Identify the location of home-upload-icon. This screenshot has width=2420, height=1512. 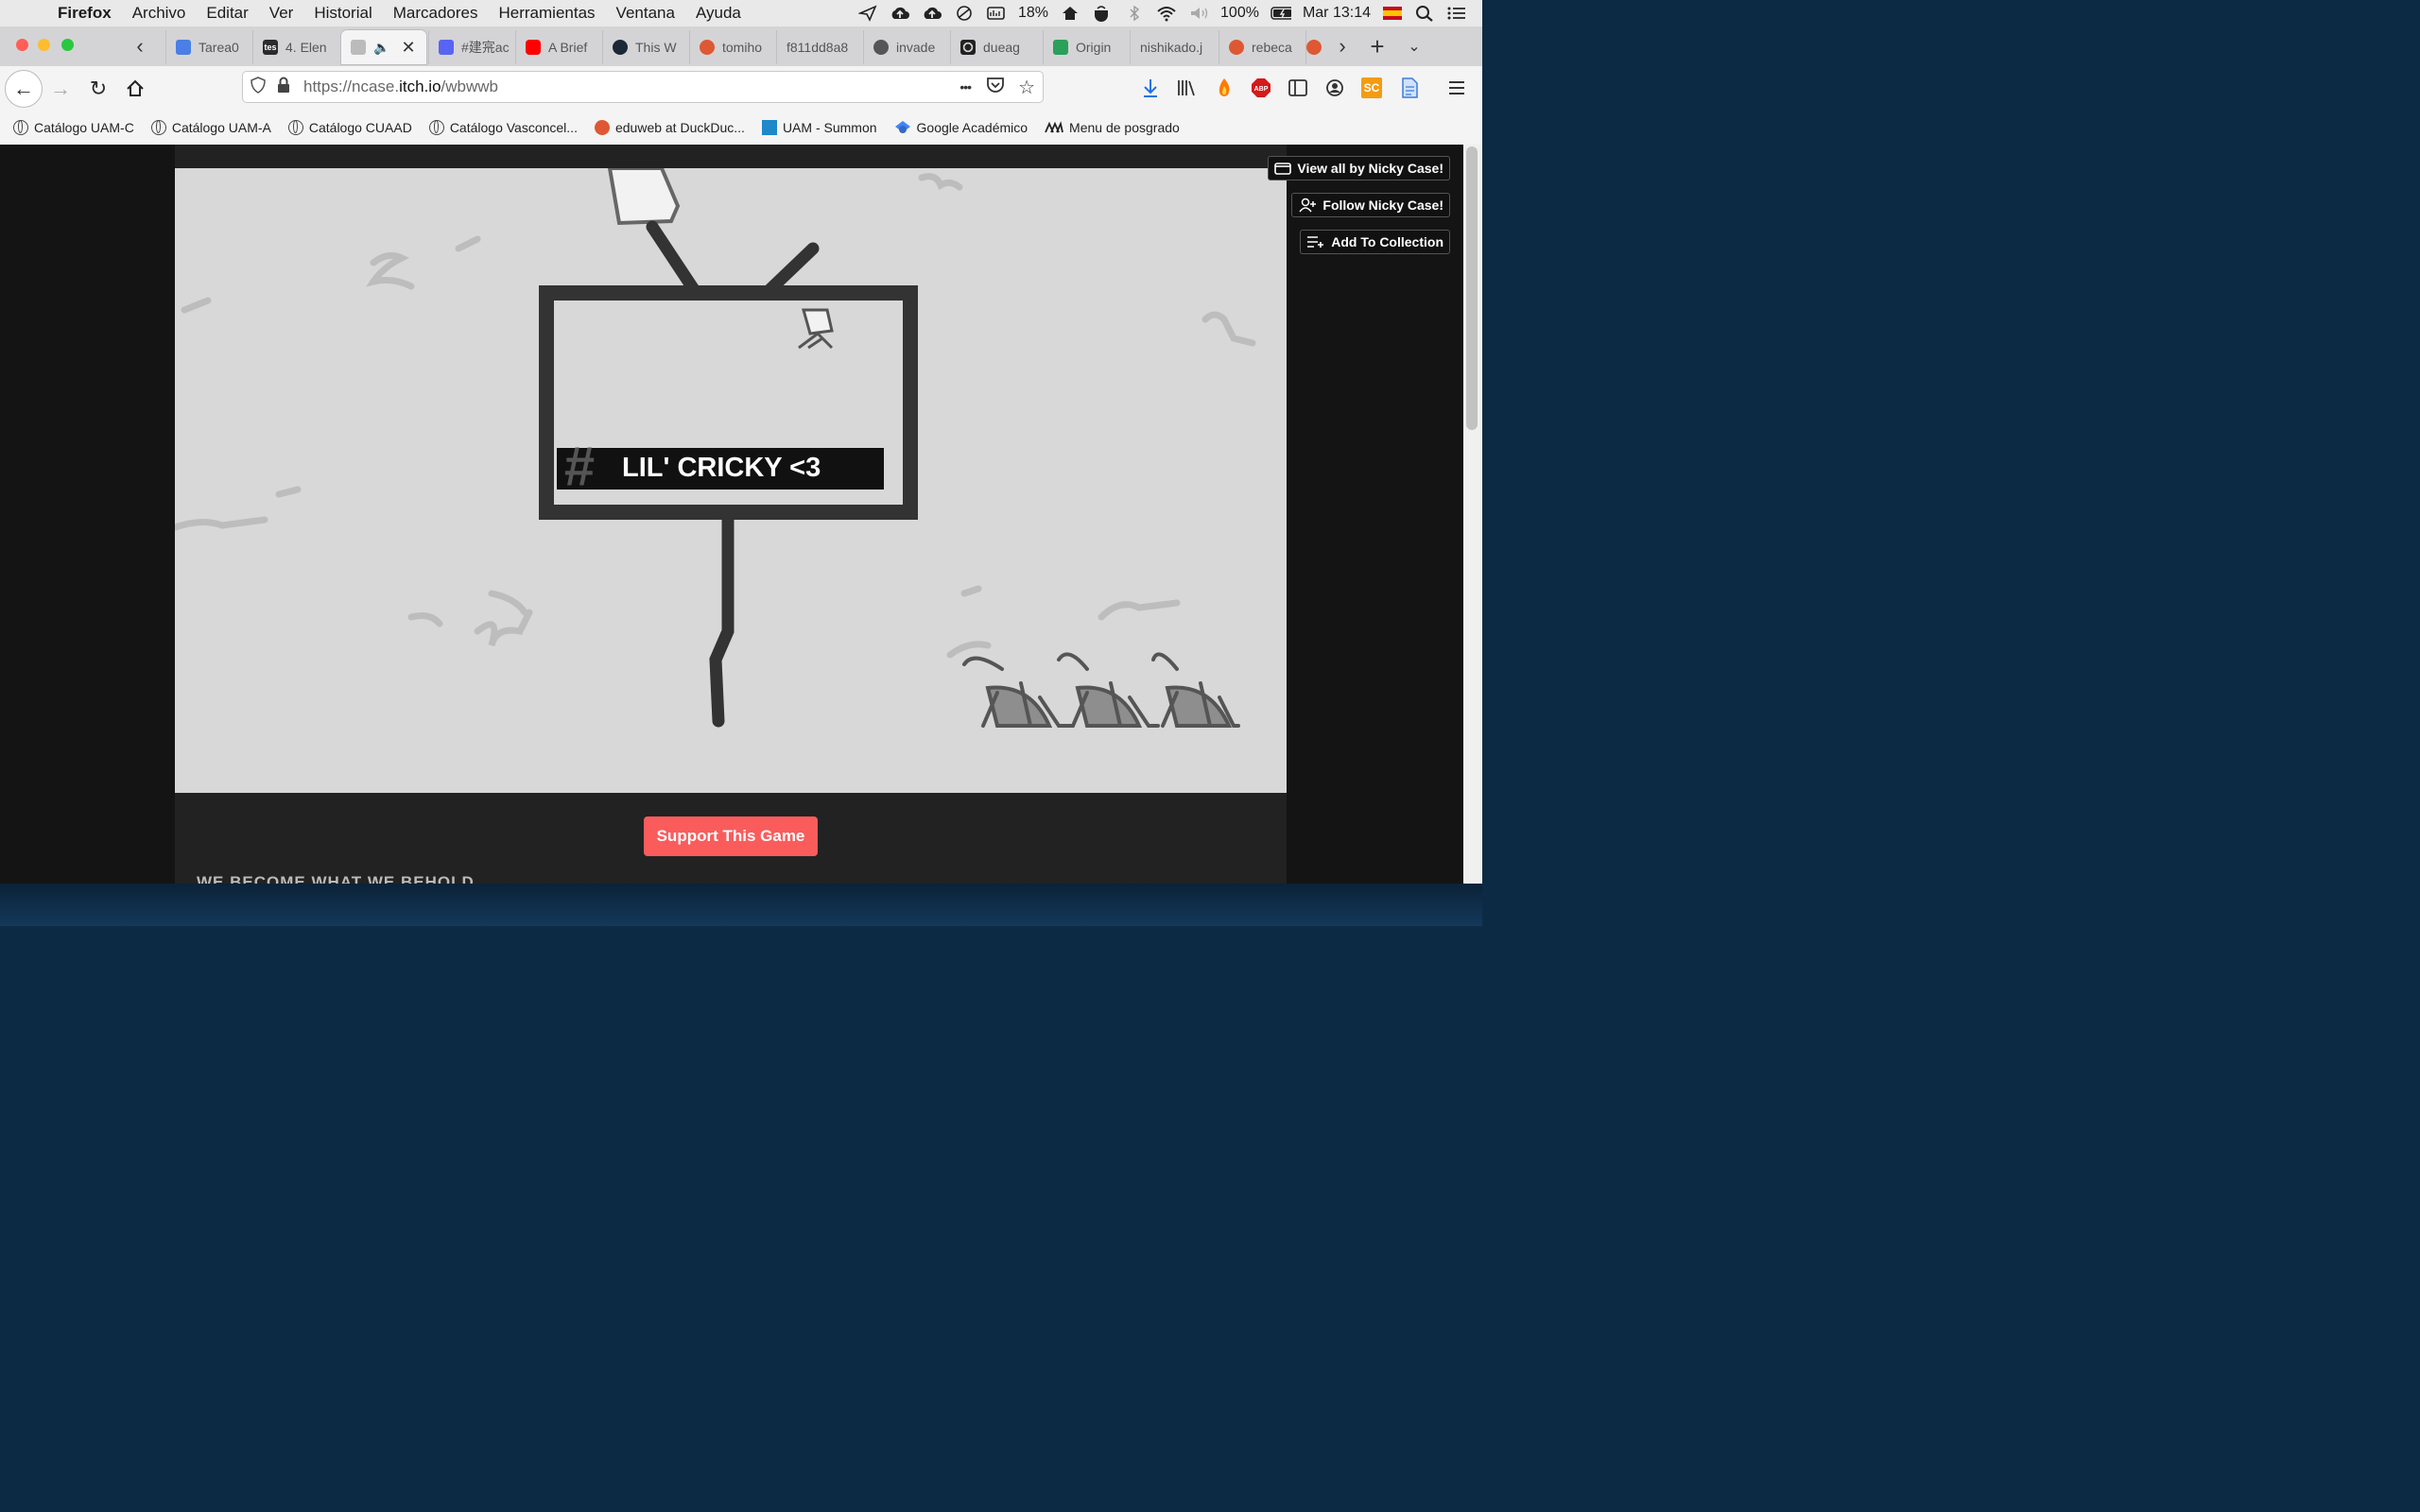
(1070, 13).